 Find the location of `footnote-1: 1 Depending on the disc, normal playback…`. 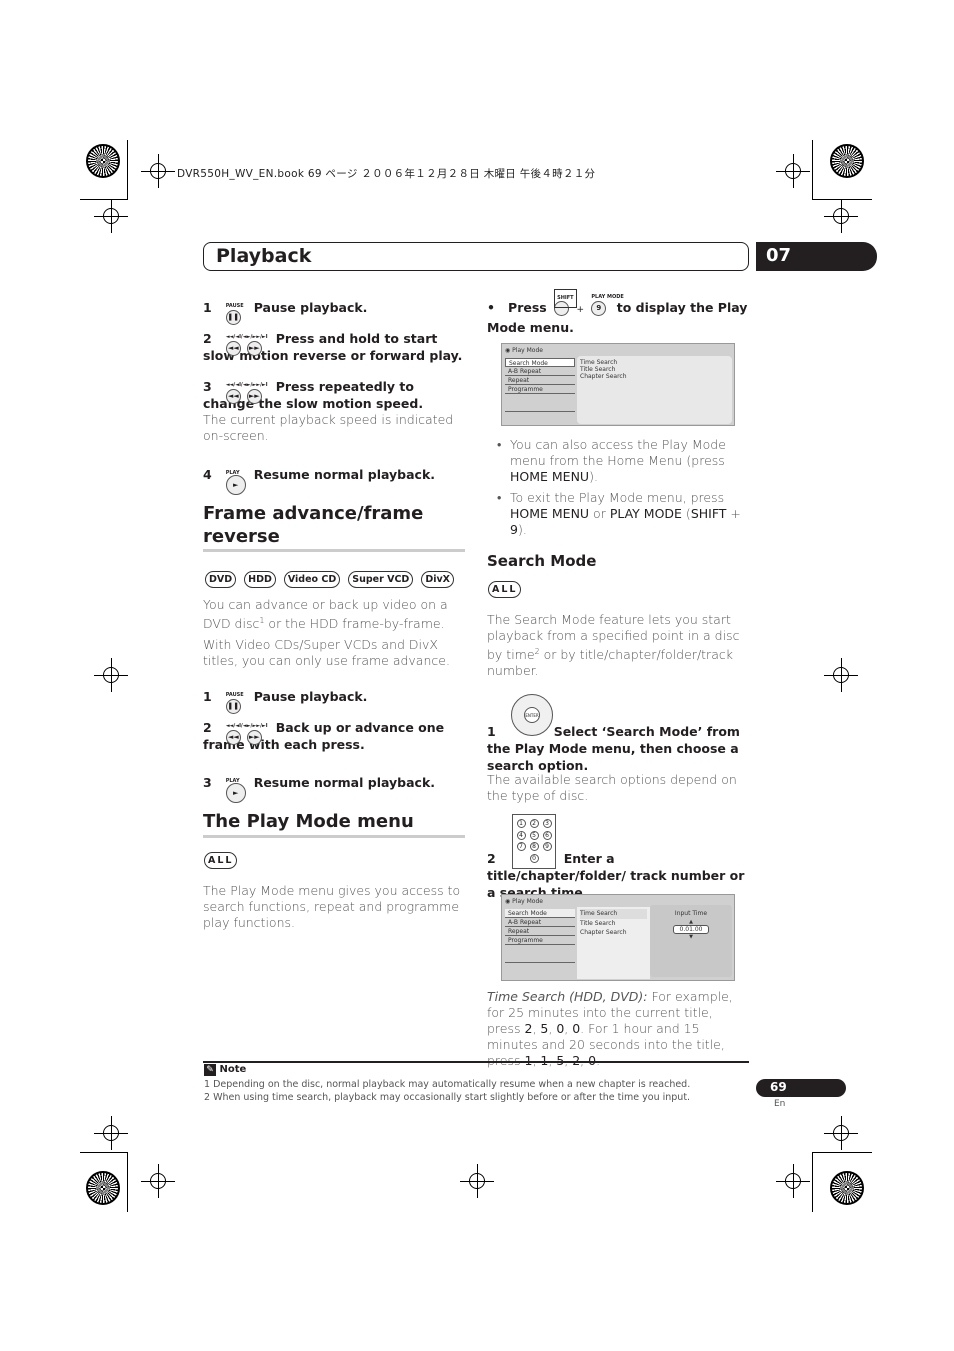

footnote-1: 1 Depending on the disc, normal playback… is located at coordinates (447, 1084).